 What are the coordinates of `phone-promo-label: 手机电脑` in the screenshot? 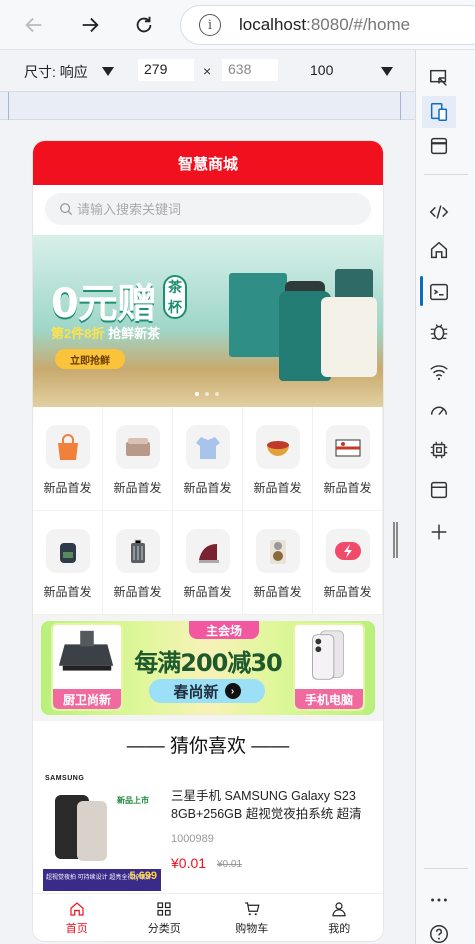 It's located at (329, 699).